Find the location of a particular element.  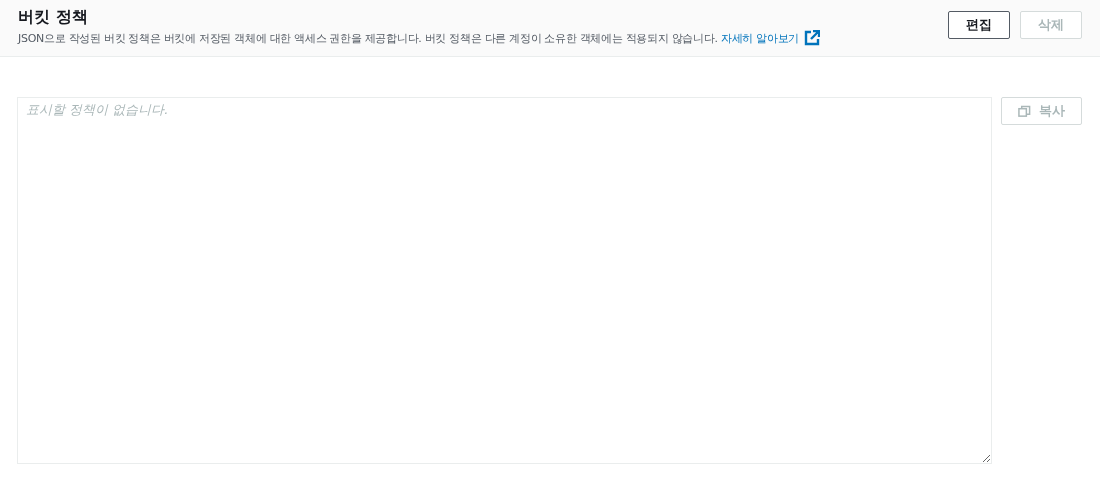

external-link-icon is located at coordinates (812, 38).